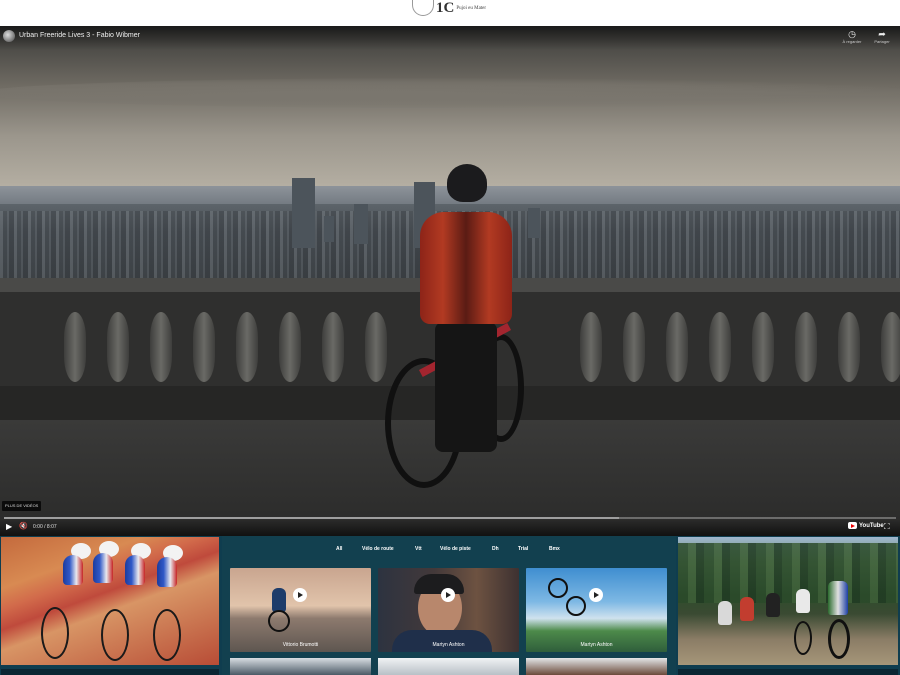  Describe the element at coordinates (596, 610) in the screenshot. I see `video-card-3: Martyn Ashton` at that location.